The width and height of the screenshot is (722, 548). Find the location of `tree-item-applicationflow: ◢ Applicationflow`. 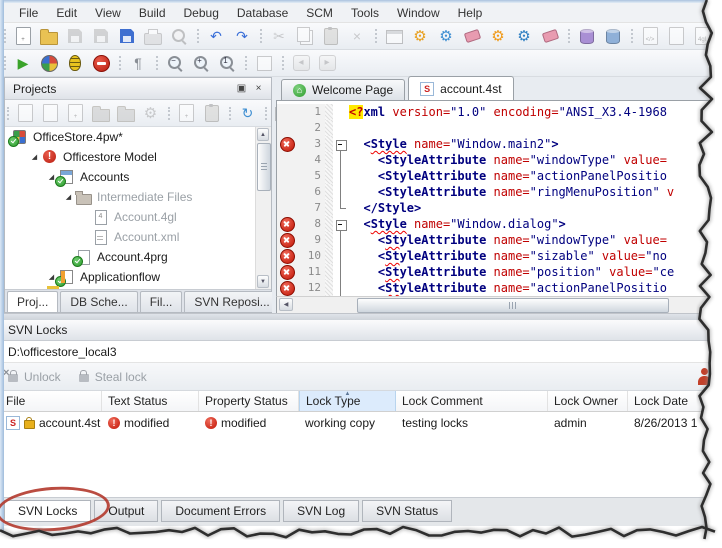

tree-item-applicationflow: ◢ Applicationflow is located at coordinates (138, 277).